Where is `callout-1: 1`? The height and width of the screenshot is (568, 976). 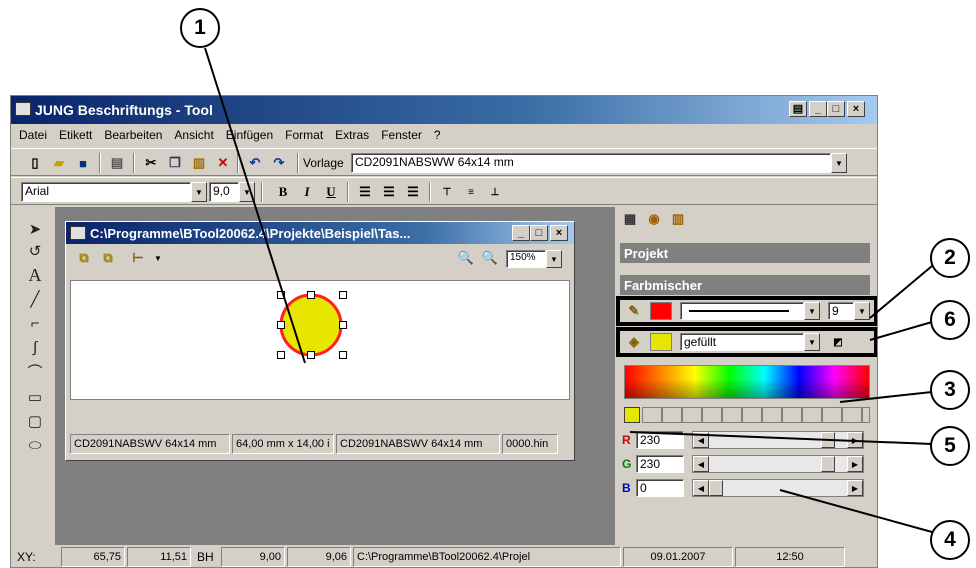
callout-1: 1 is located at coordinates (200, 28).